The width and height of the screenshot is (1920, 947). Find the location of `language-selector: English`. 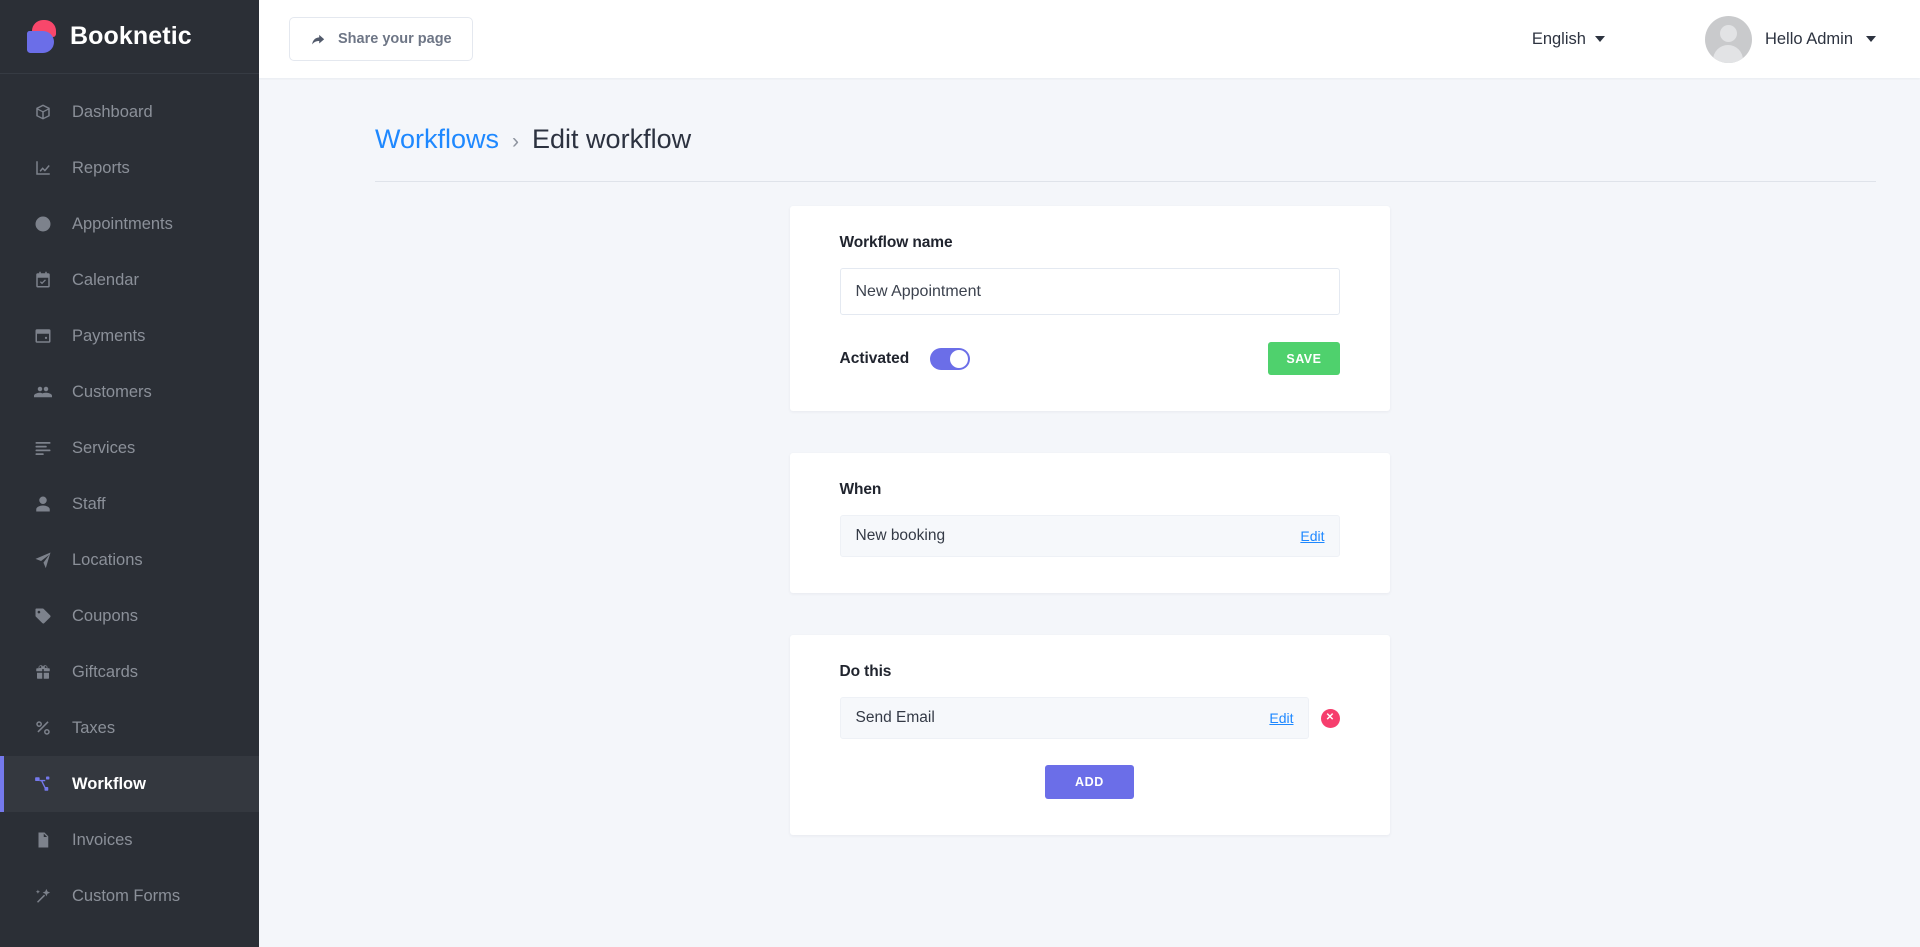

language-selector: English is located at coordinates (1568, 39).